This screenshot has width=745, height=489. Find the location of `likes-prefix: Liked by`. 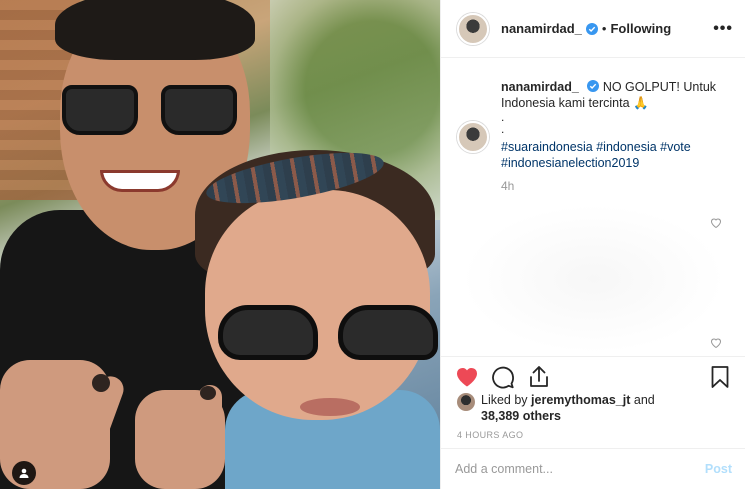

likes-prefix: Liked by is located at coordinates (506, 400).